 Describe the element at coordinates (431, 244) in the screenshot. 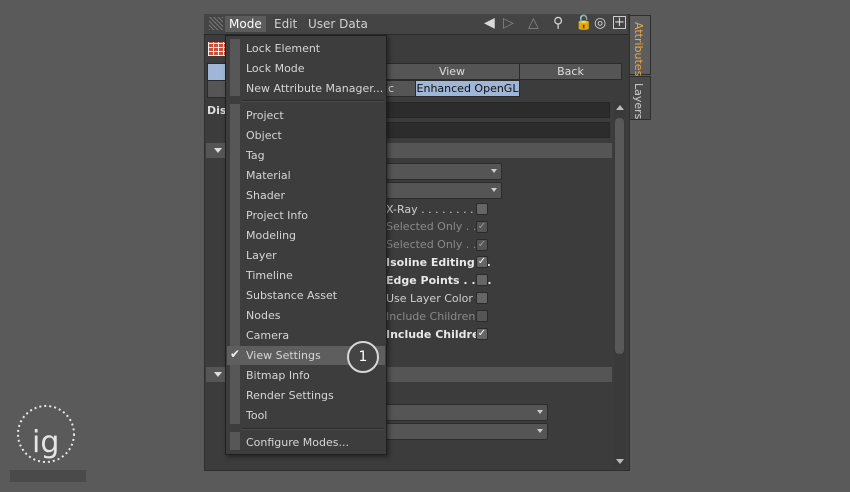

I see `option-selected-only-2: Selected Only . .` at that location.